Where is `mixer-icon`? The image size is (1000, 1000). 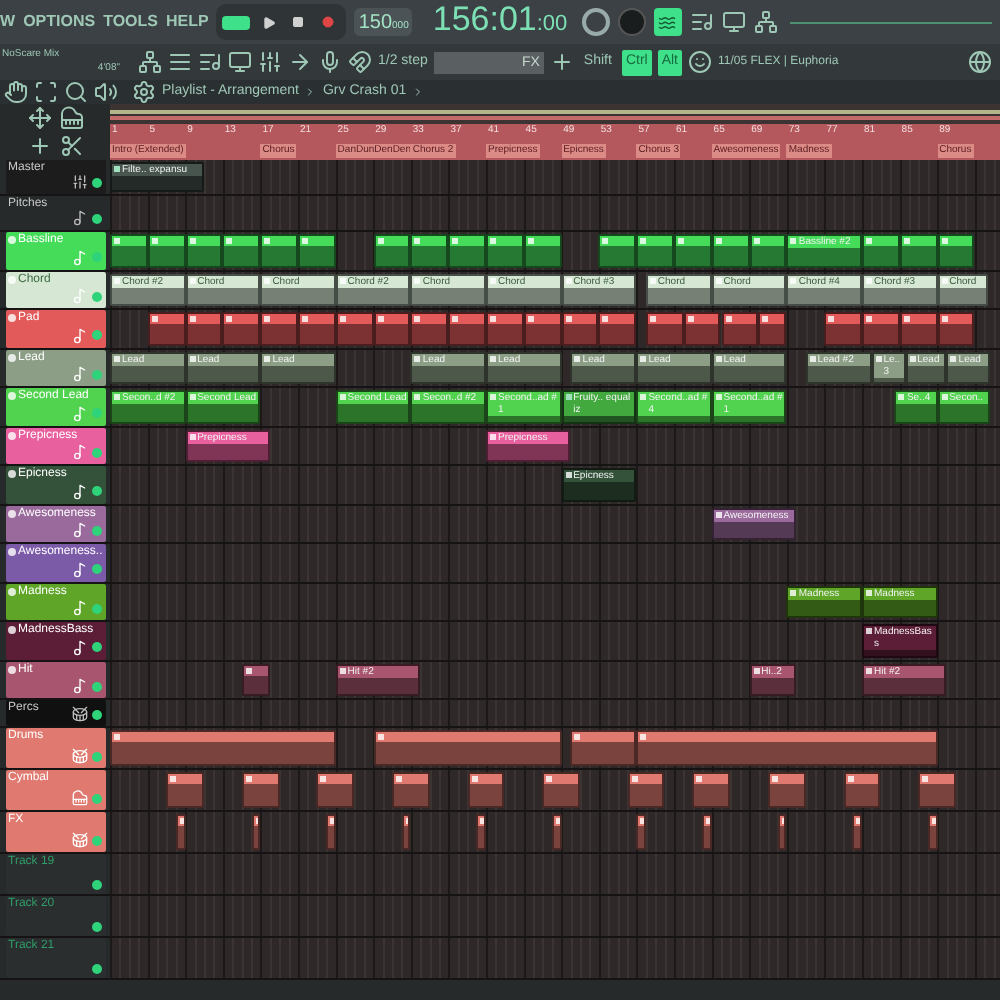 mixer-icon is located at coordinates (270, 62).